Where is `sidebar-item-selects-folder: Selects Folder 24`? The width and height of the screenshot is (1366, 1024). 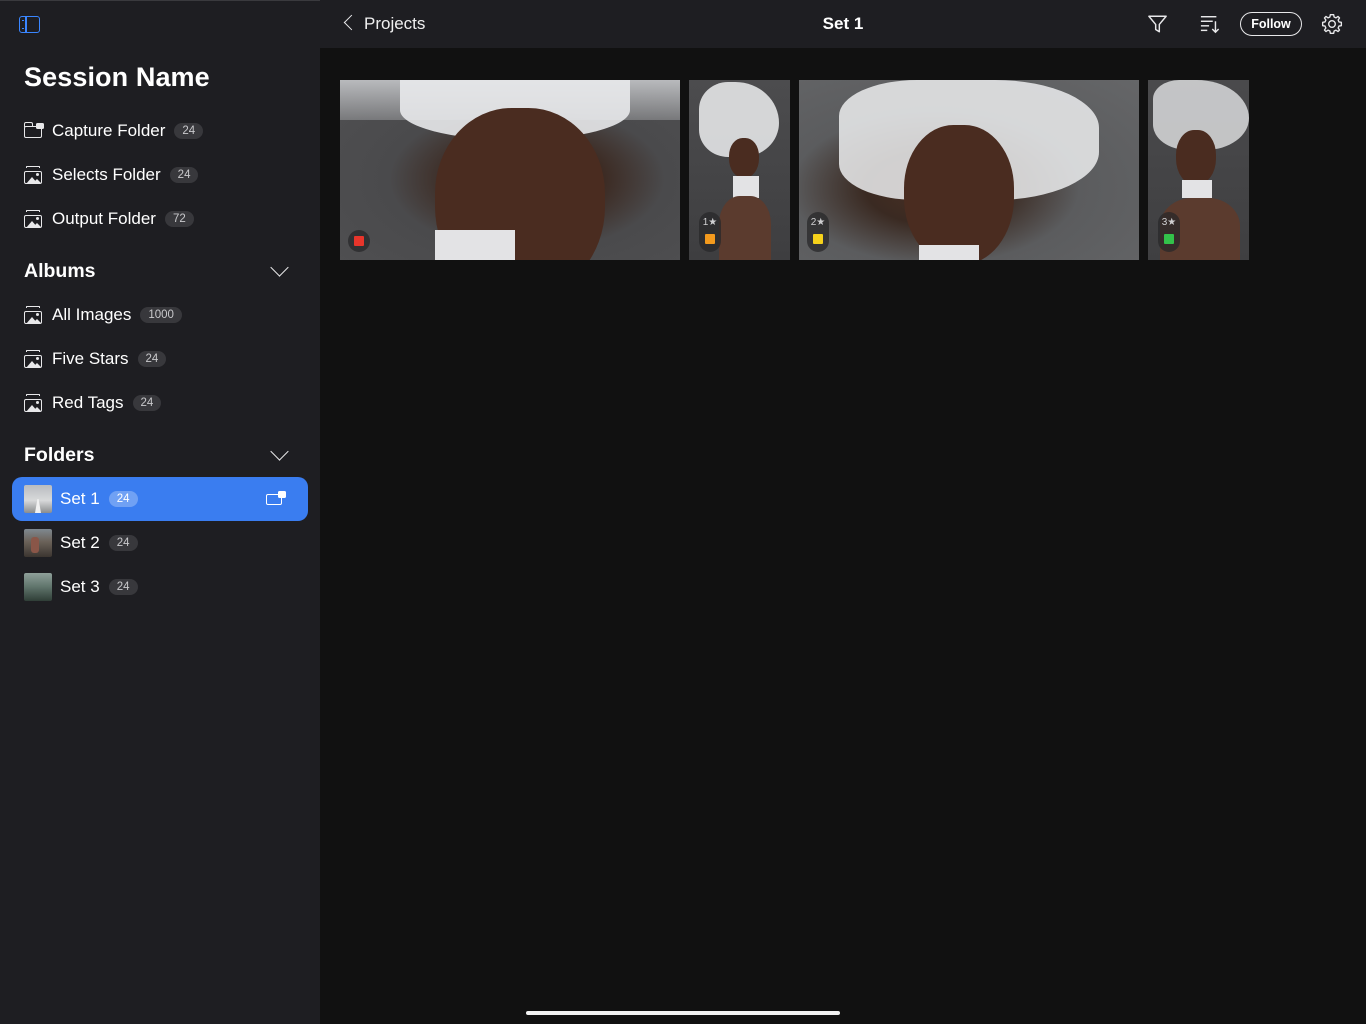 sidebar-item-selects-folder: Selects Folder 24 is located at coordinates (160, 175).